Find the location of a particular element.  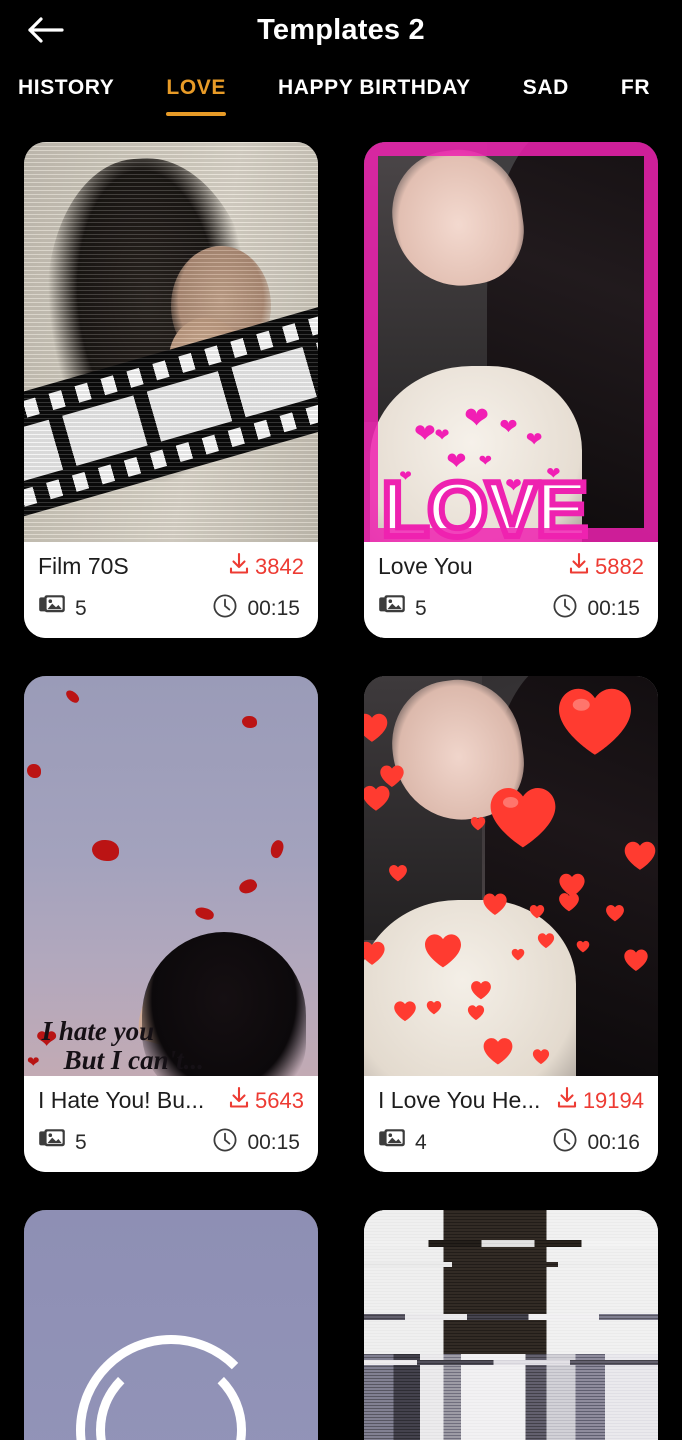

tab-love: LOVE is located at coordinates (196, 88).